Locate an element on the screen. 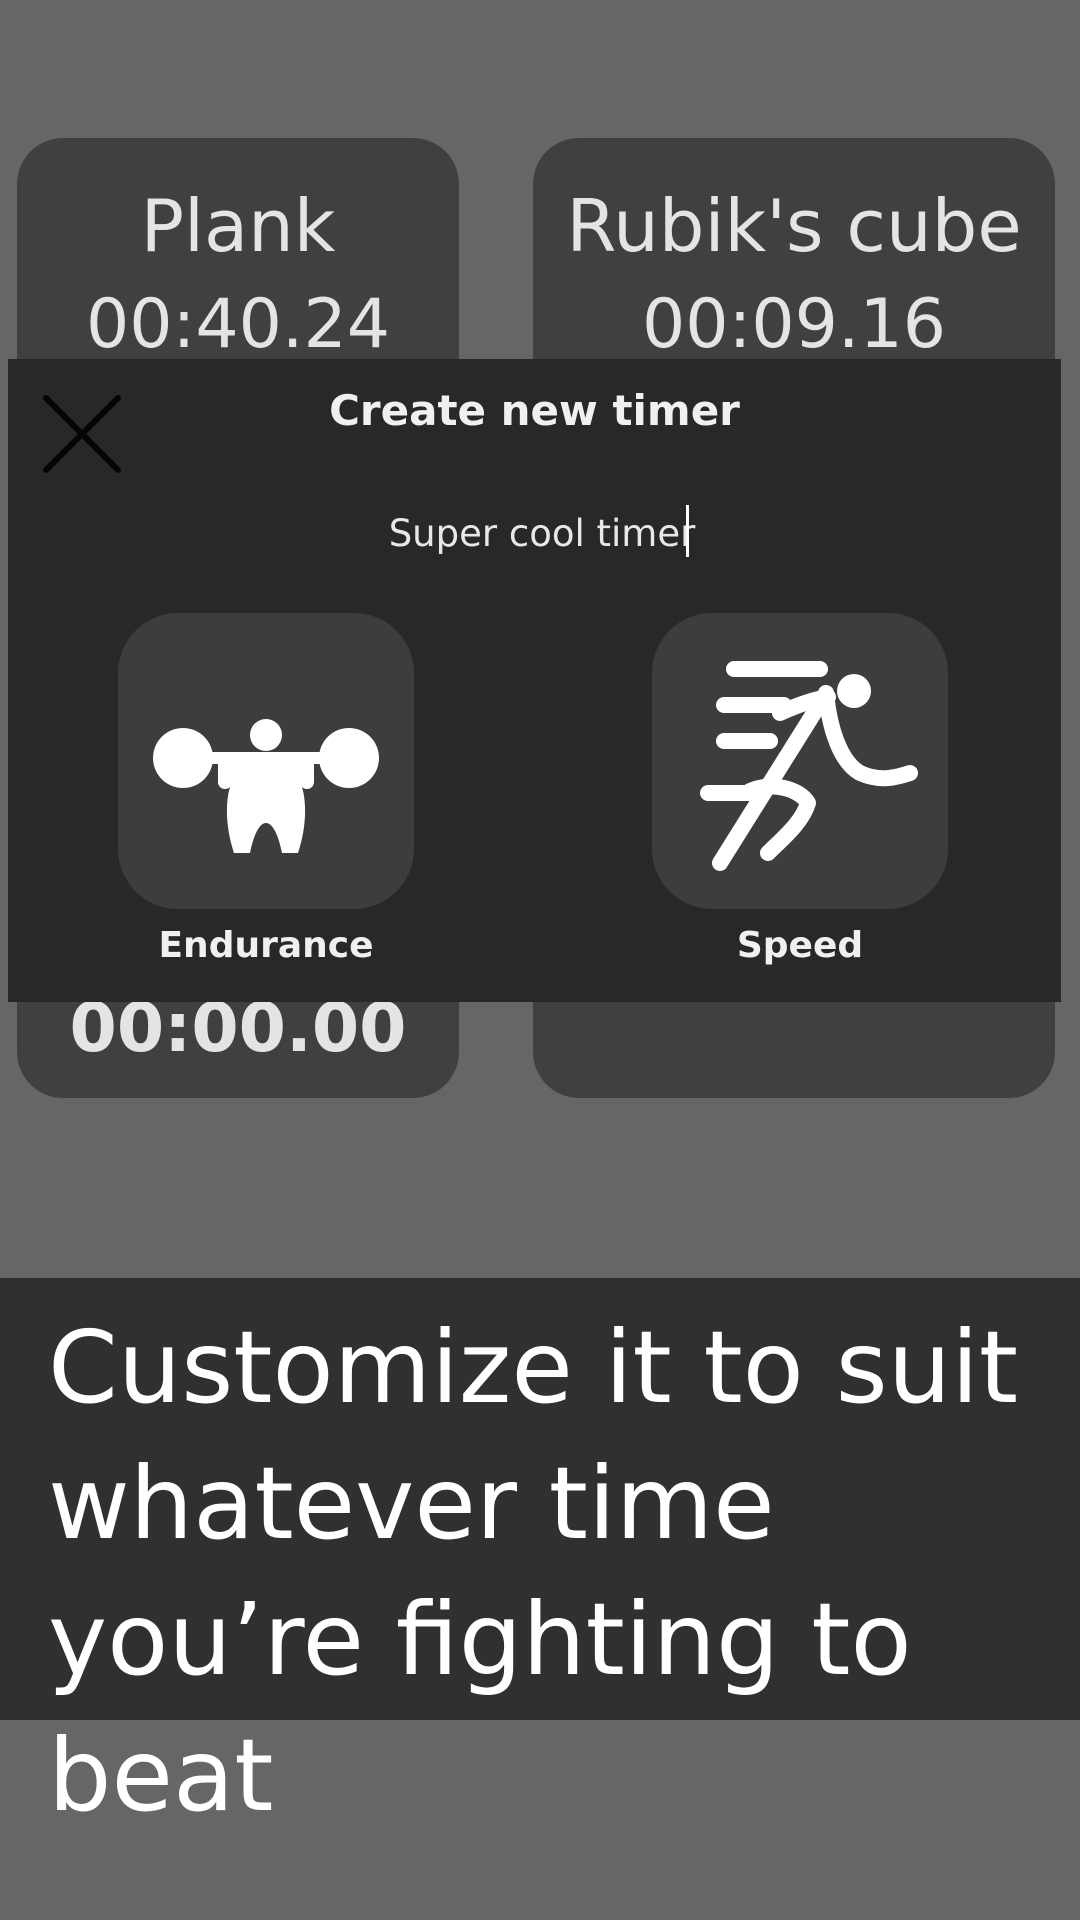 The image size is (1080, 1920). timer-name-input is located at coordinates (542, 533).